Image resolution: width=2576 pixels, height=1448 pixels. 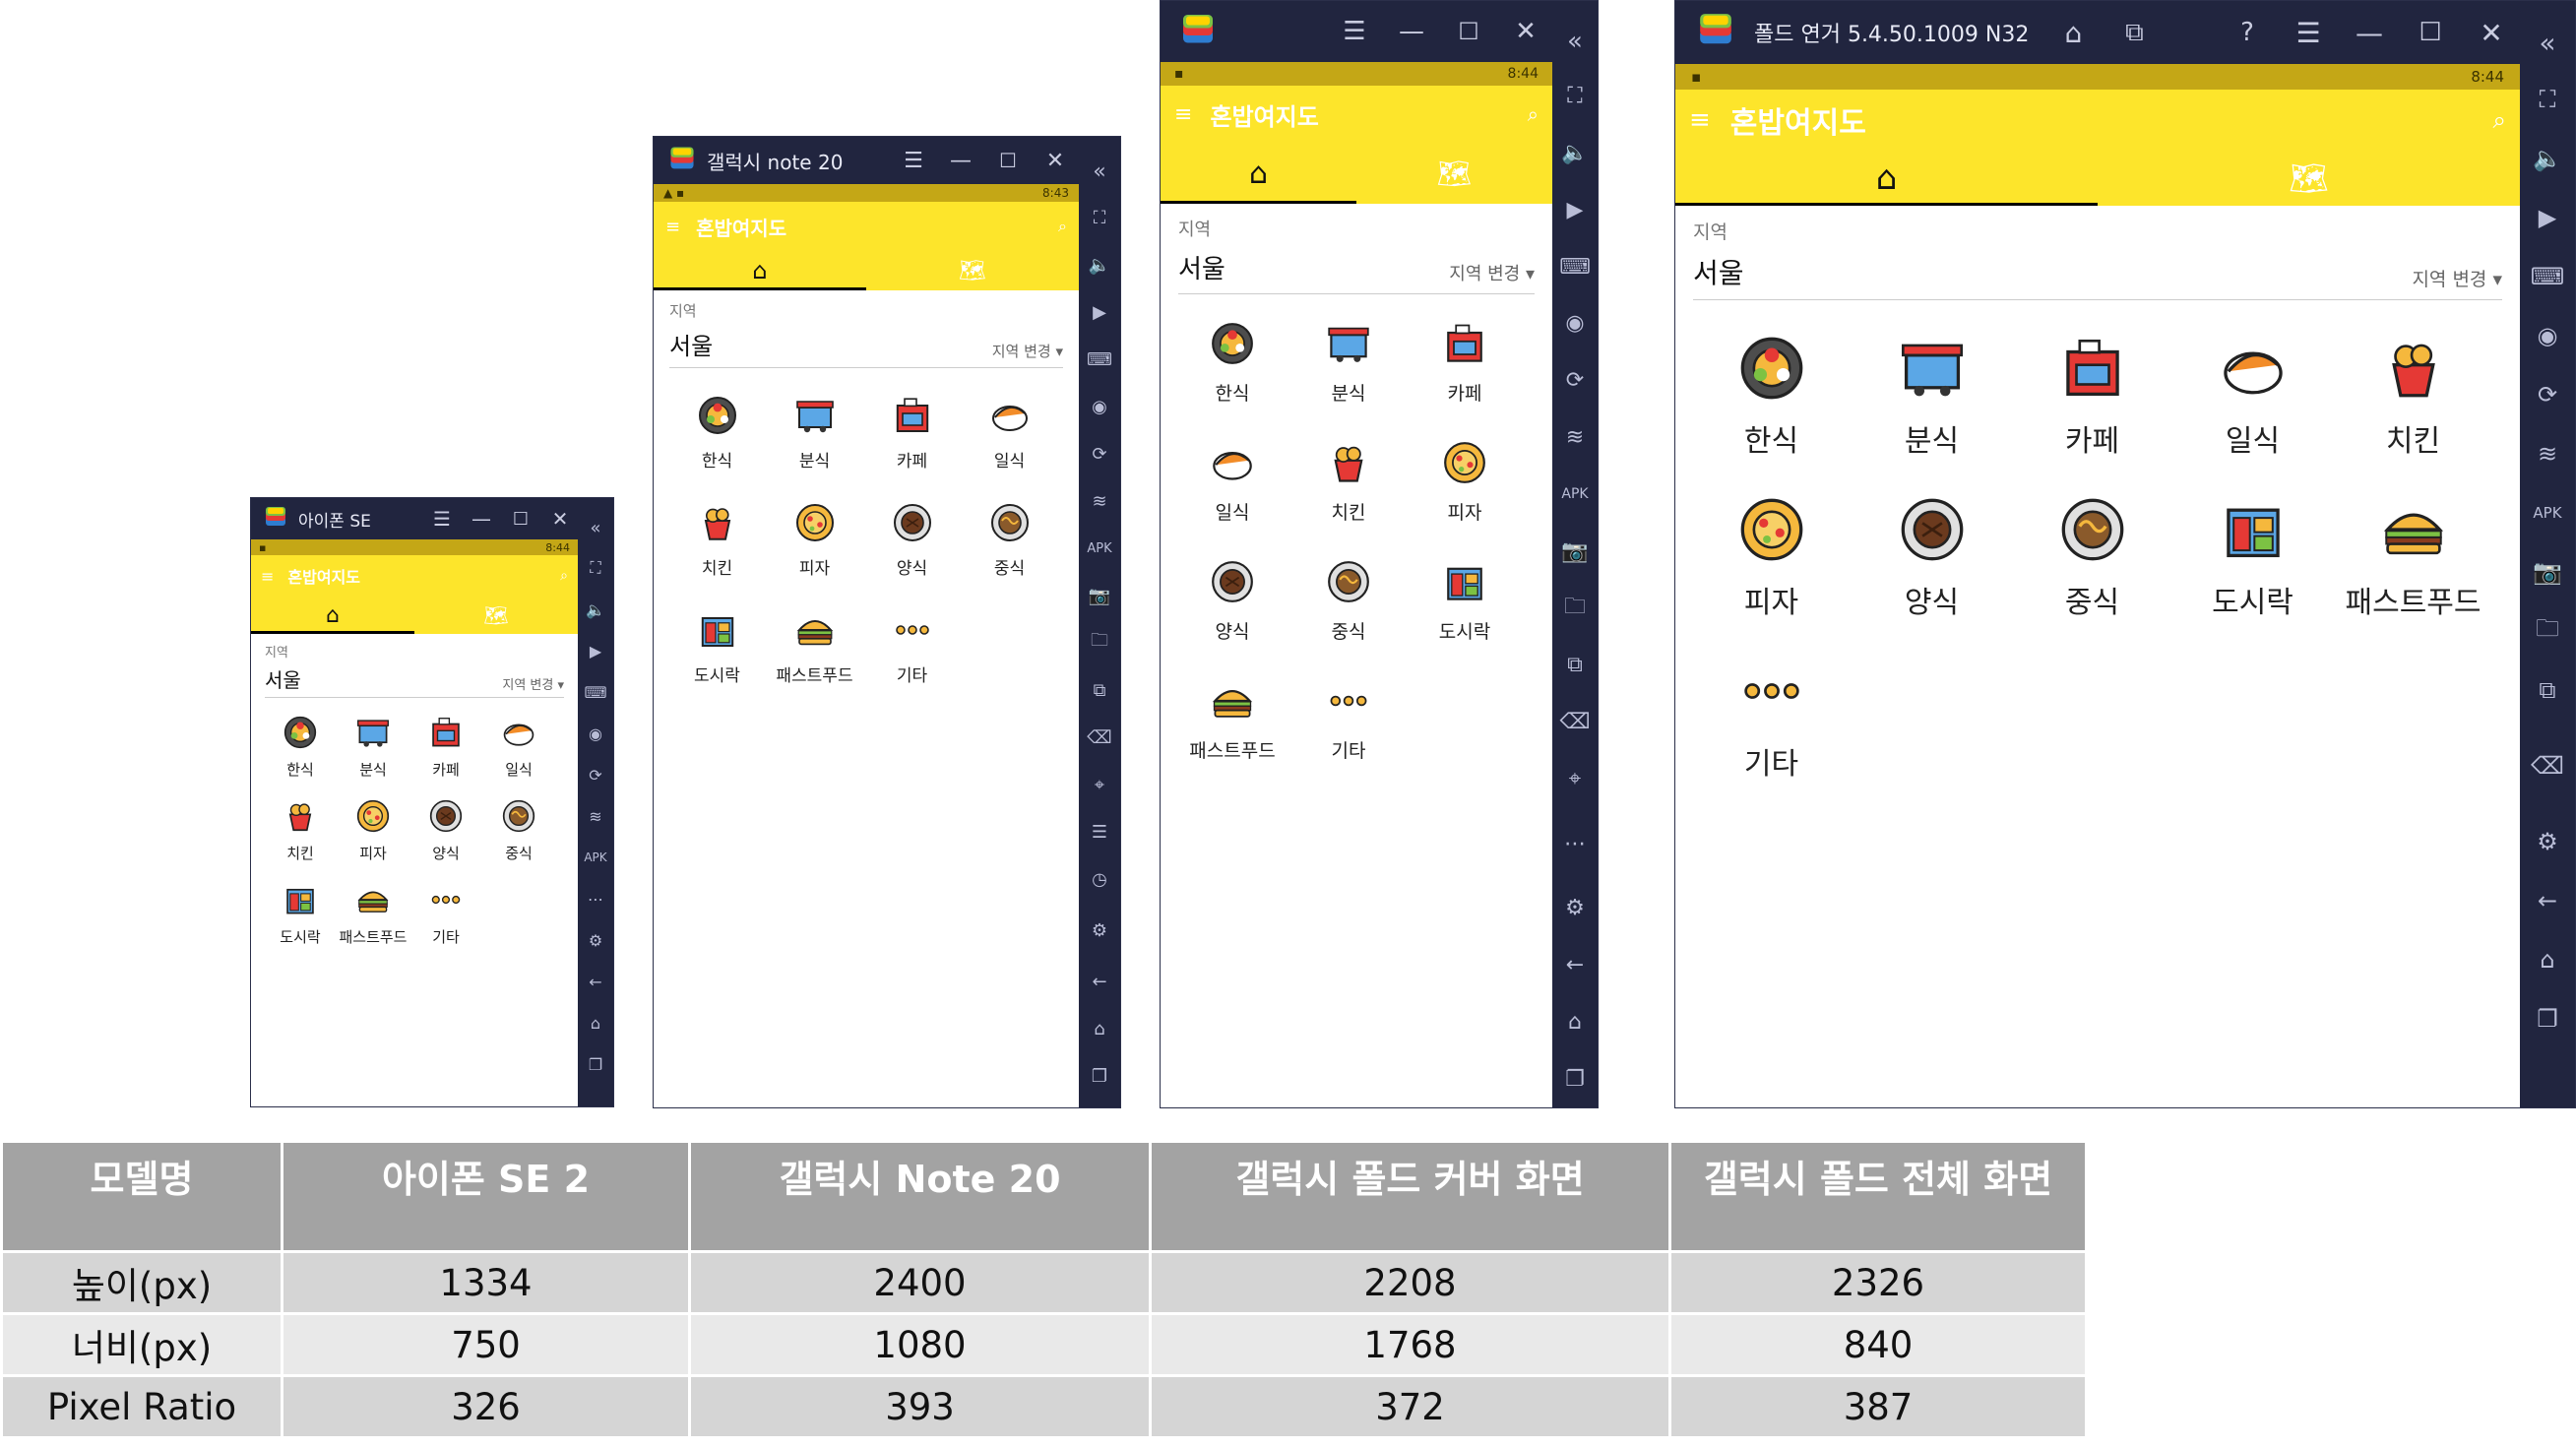 What do you see at coordinates (1099, 453) in the screenshot?
I see `rotate-icon: ⟳` at bounding box center [1099, 453].